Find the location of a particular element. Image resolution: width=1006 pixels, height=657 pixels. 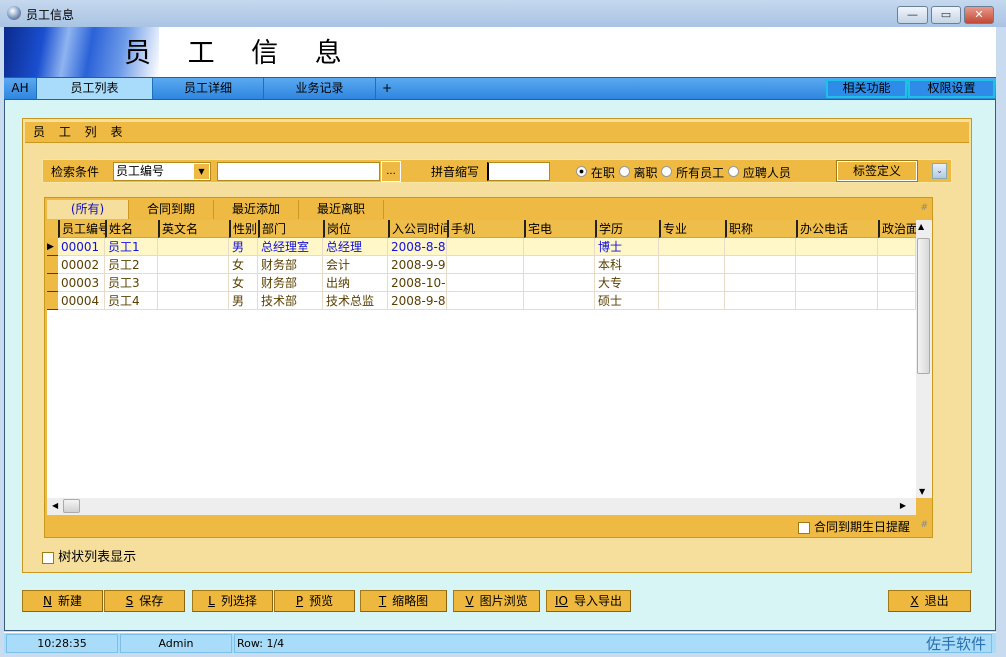

radio-active: 在职 is located at coordinates (595, 173).